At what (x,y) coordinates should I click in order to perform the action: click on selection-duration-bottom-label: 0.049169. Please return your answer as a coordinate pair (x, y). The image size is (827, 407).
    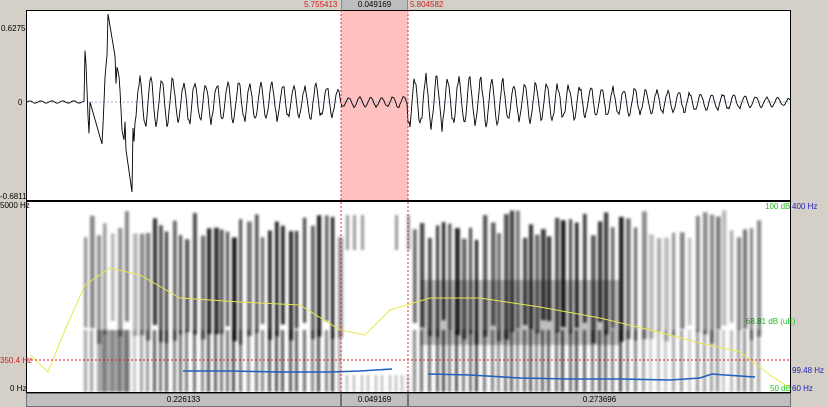
    Looking at the image, I should click on (374, 399).